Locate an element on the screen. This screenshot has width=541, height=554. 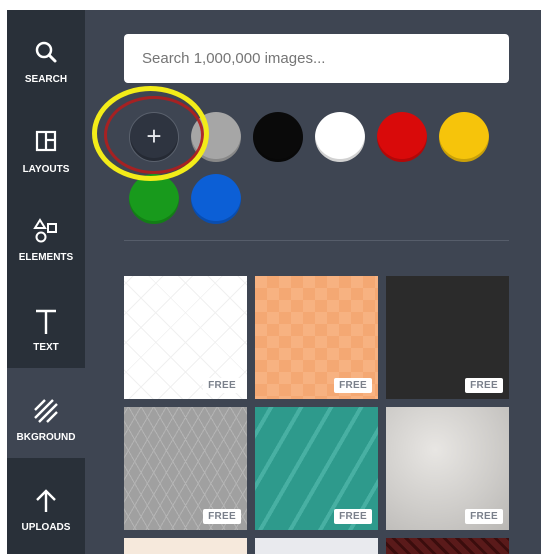
sidebar-item-layouts: LAYOUTS is located at coordinates (46, 150).